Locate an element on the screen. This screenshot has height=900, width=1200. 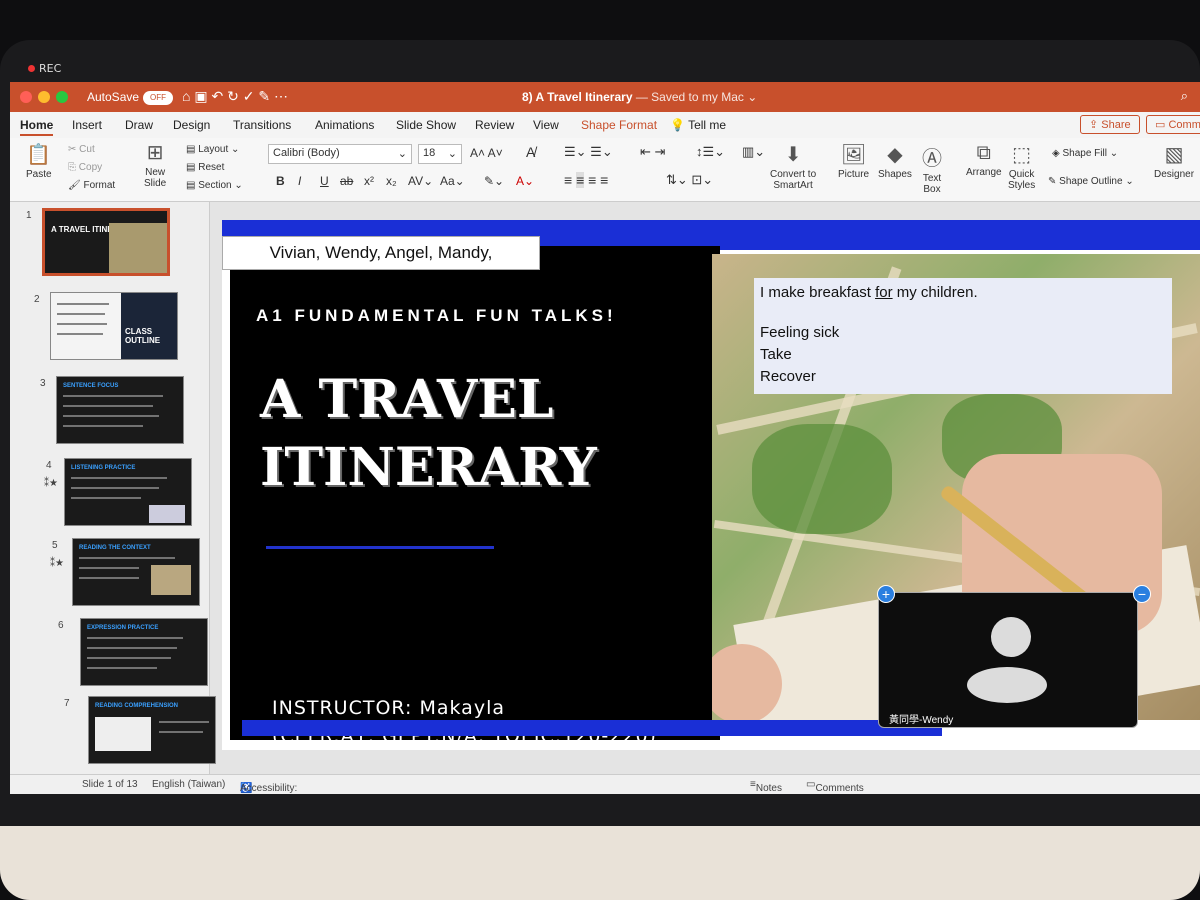
highlight-icon: ✎⌄ is located at coordinates (494, 181).